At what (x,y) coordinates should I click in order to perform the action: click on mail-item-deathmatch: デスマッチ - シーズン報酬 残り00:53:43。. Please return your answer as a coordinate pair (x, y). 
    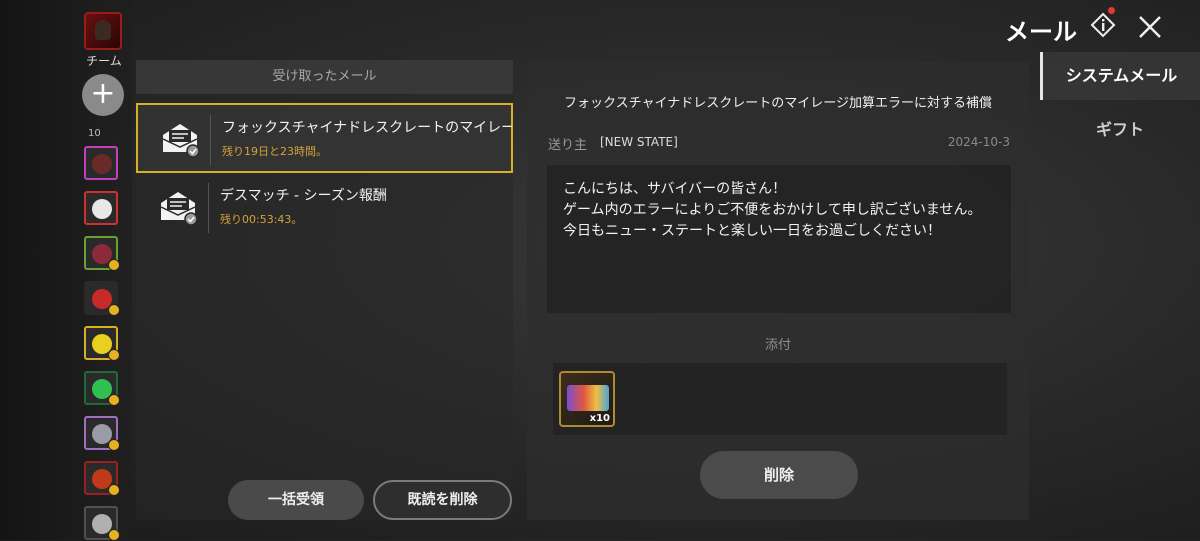
    Looking at the image, I should click on (324, 208).